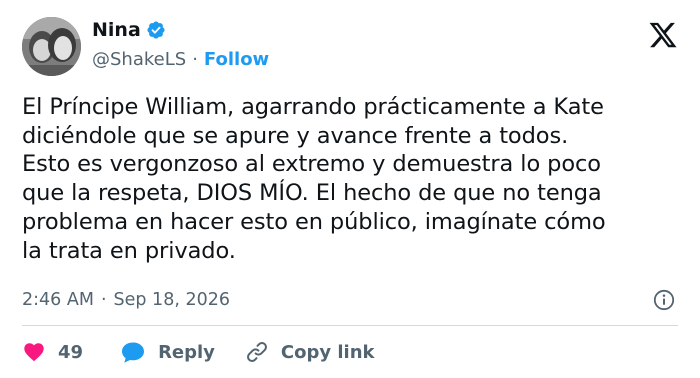 This screenshot has width=700, height=378. What do you see at coordinates (133, 352) in the screenshot?
I see `speech-bubble-icon` at bounding box center [133, 352].